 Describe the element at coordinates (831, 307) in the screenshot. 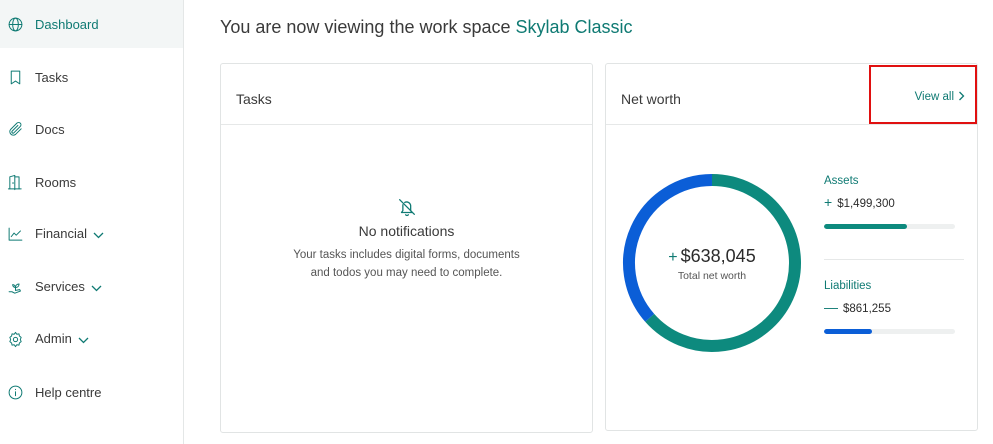

I see `liabilities-sign: —` at that location.